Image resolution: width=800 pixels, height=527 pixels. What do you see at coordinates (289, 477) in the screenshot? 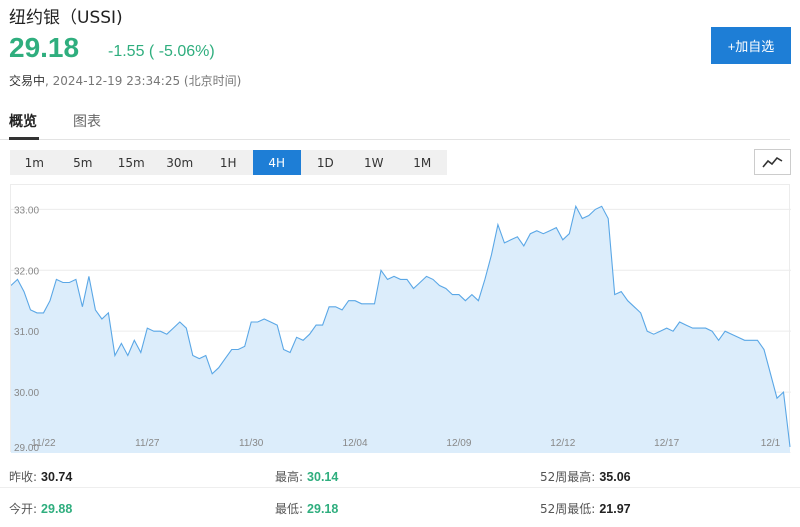
I see `high-label: 最高:` at bounding box center [289, 477].